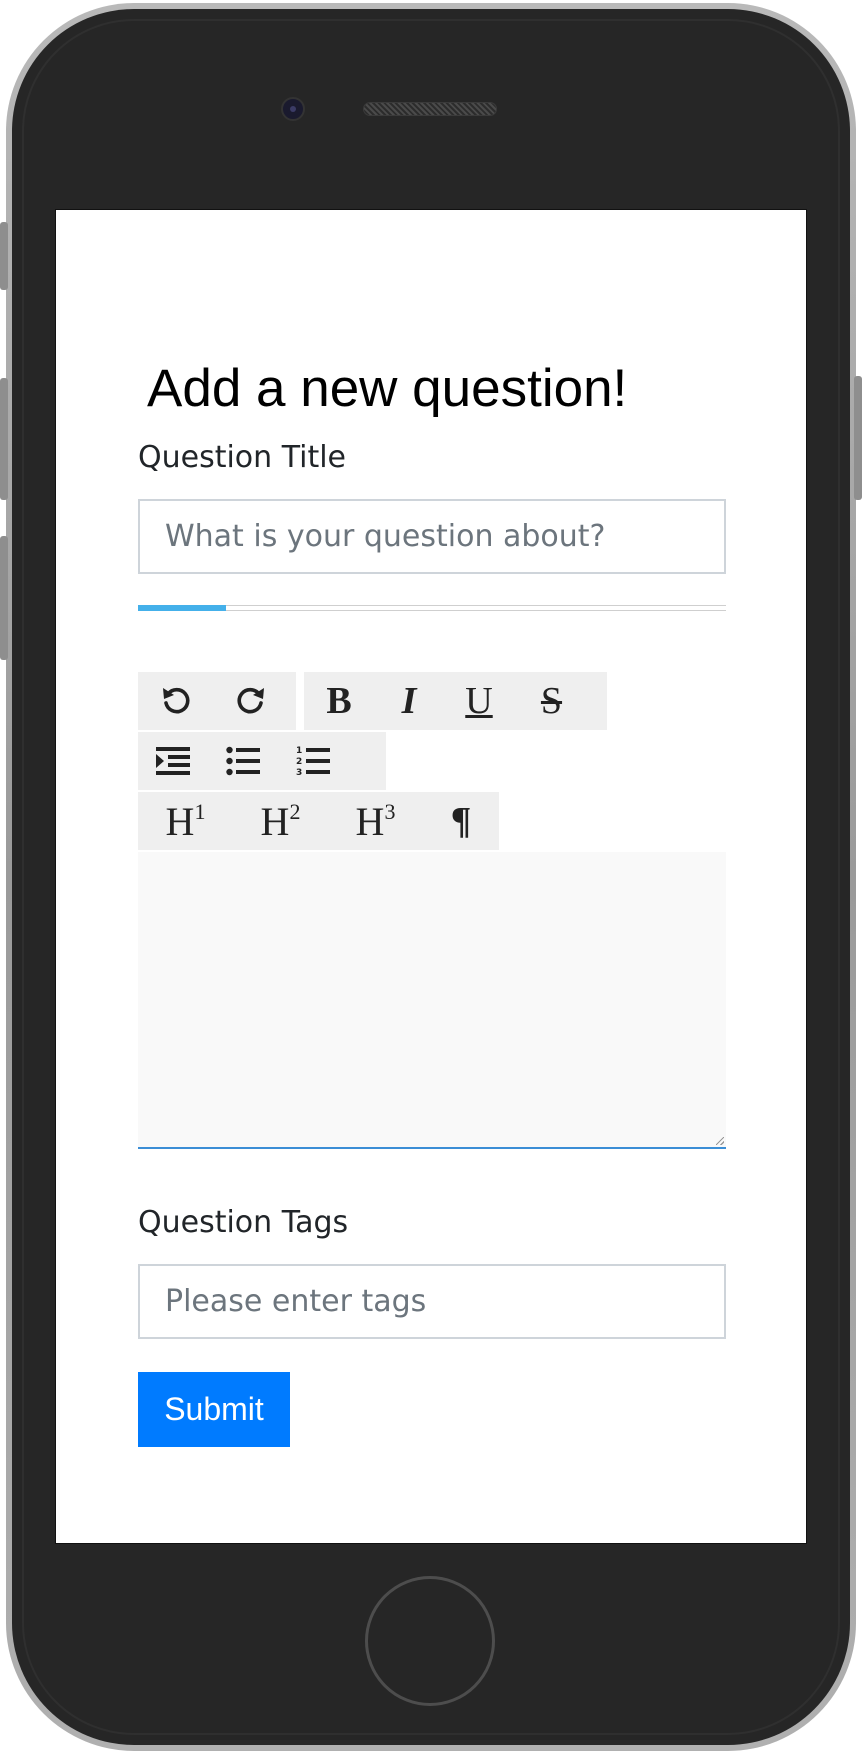 The image size is (862, 1754). I want to click on redo-button, so click(250, 701).